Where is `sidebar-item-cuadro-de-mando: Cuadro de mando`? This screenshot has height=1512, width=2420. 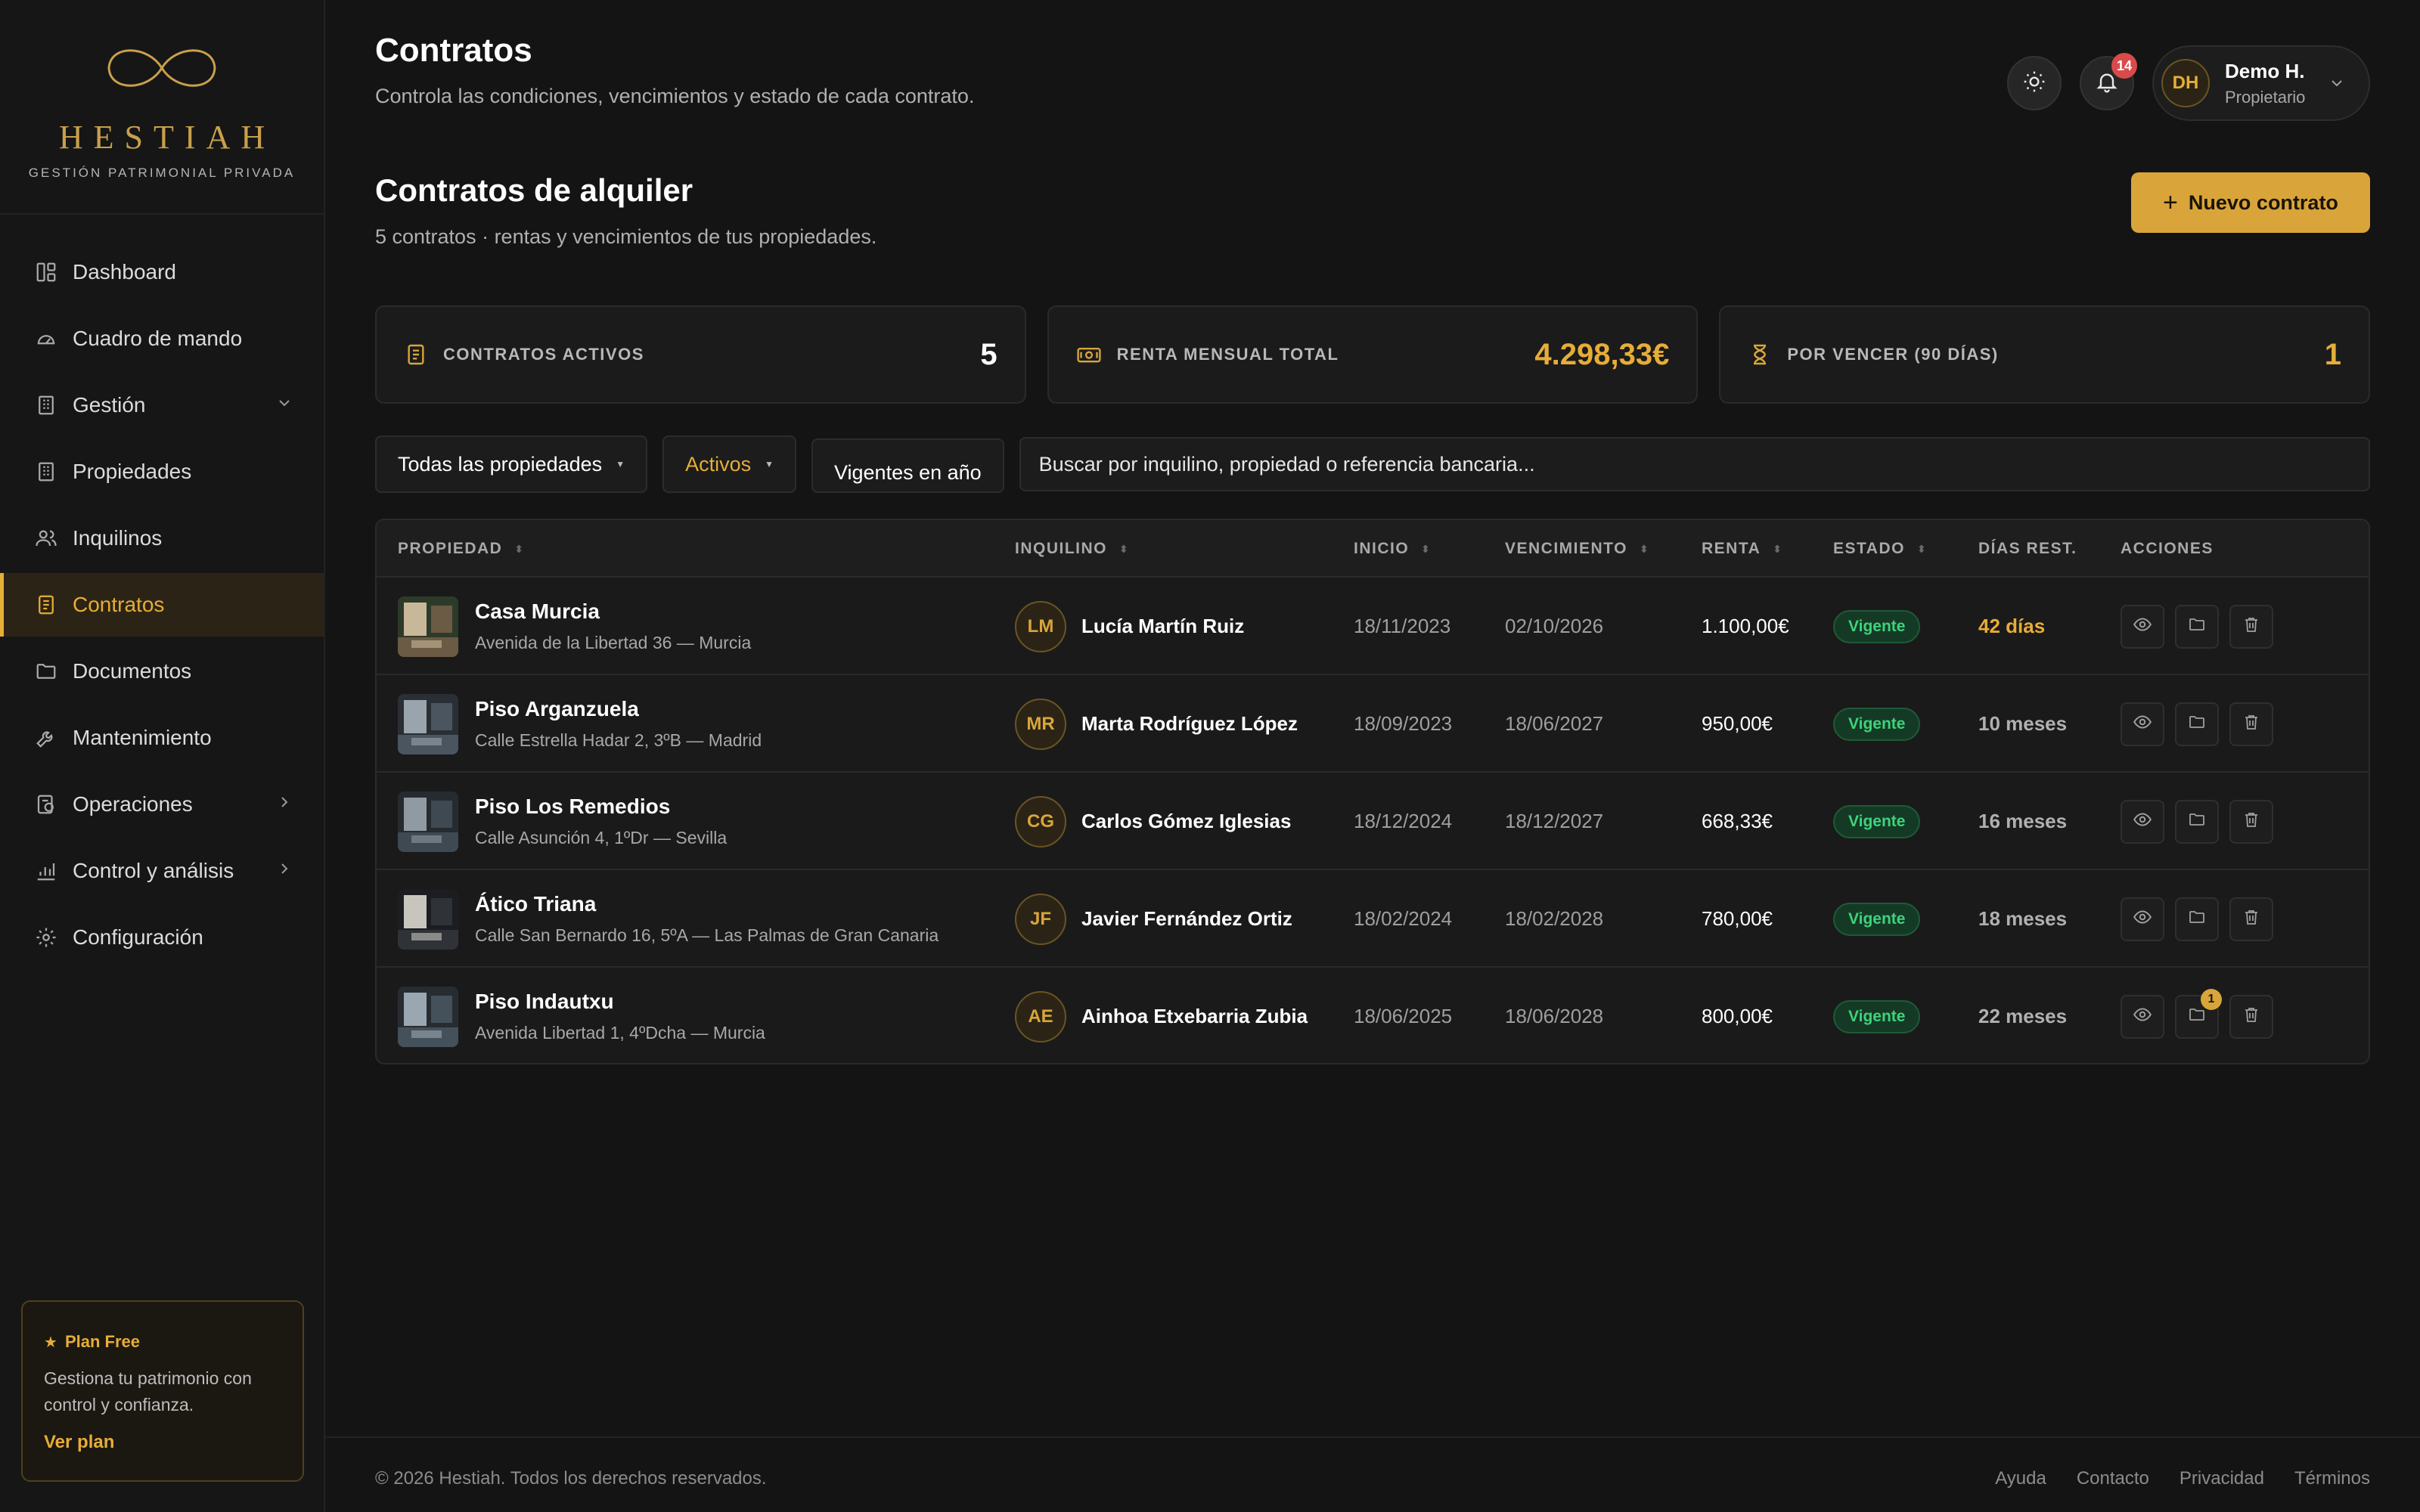
sidebar-item-cuadro-de-mando: Cuadro de mando is located at coordinates (162, 339).